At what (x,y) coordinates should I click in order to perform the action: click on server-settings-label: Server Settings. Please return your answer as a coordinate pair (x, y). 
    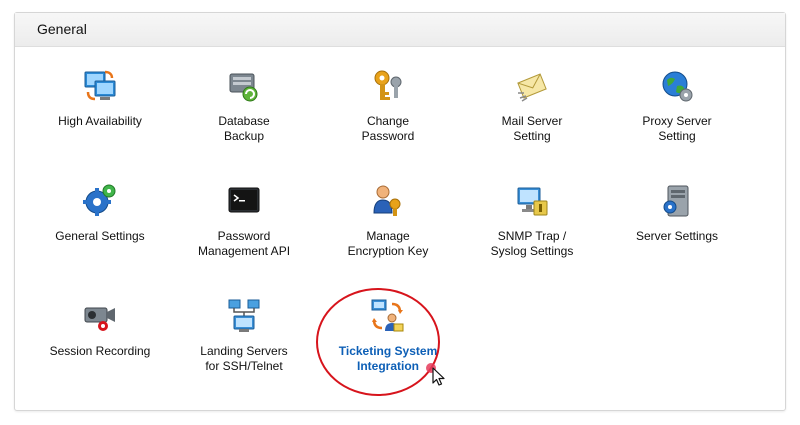
    Looking at the image, I should click on (677, 236).